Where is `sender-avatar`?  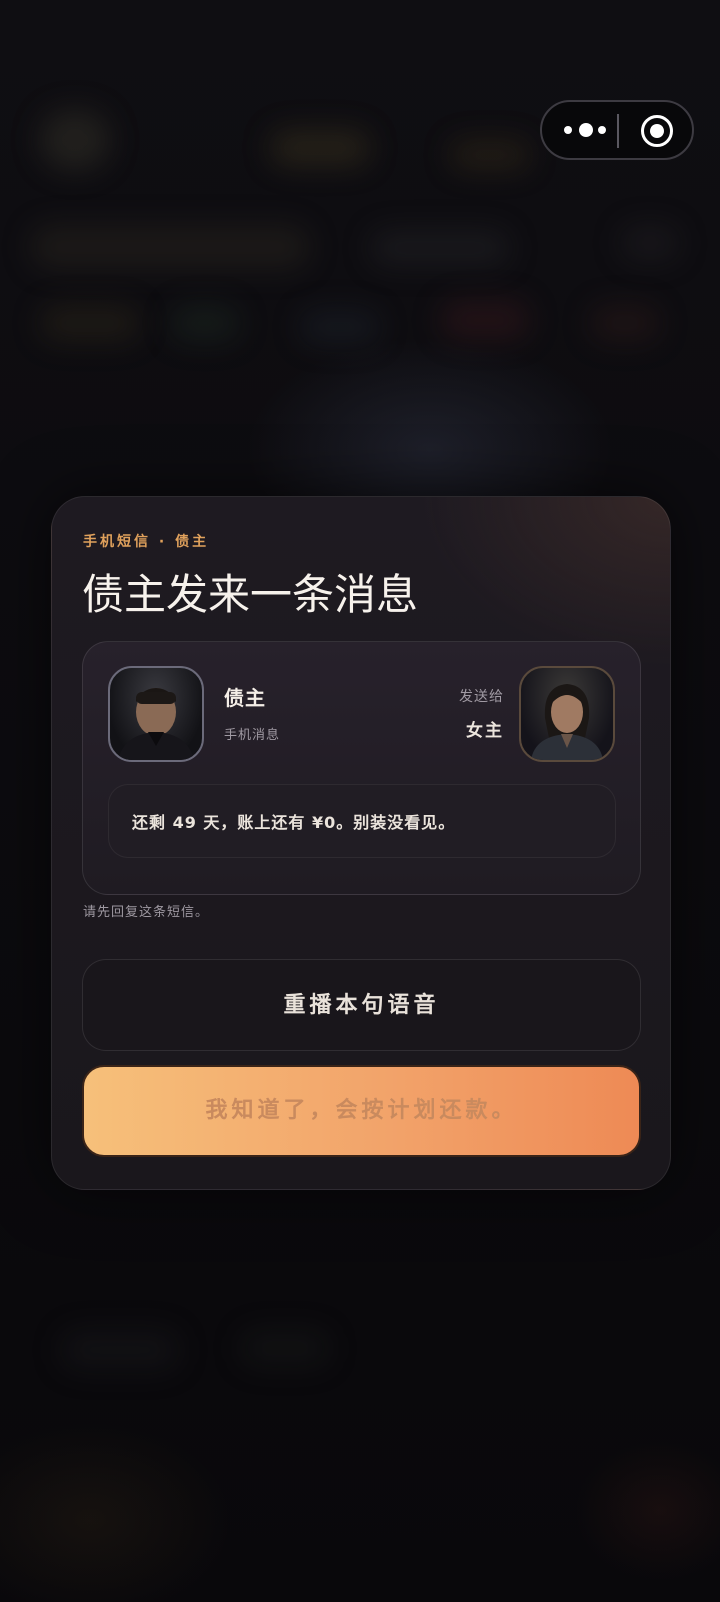 sender-avatar is located at coordinates (156, 714).